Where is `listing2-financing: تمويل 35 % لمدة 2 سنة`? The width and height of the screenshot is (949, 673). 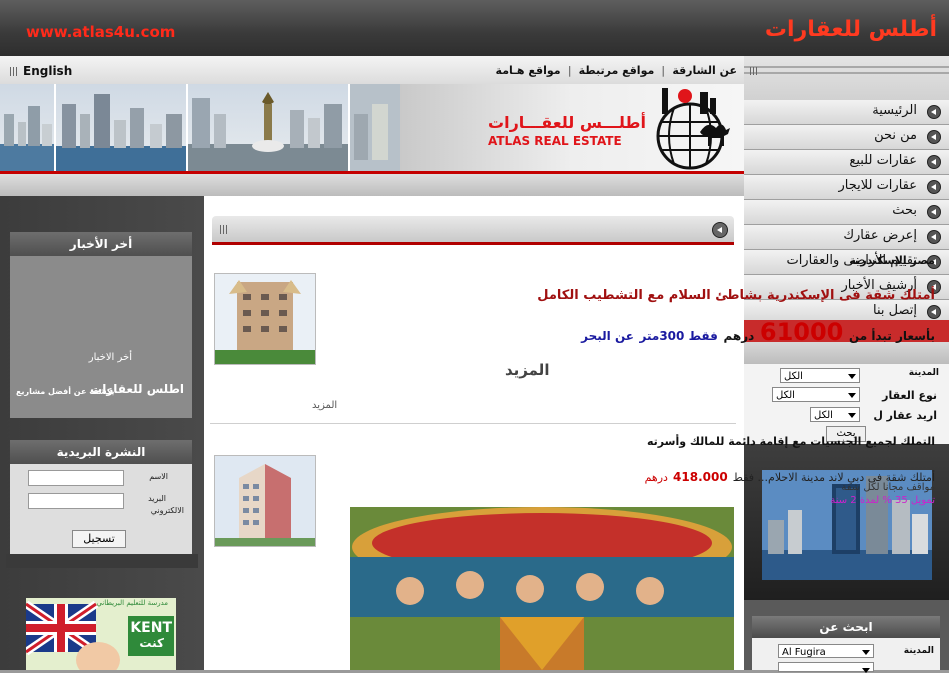
listing2-financing: تمويل 35 % لمدة 2 سنة is located at coordinates (882, 500).